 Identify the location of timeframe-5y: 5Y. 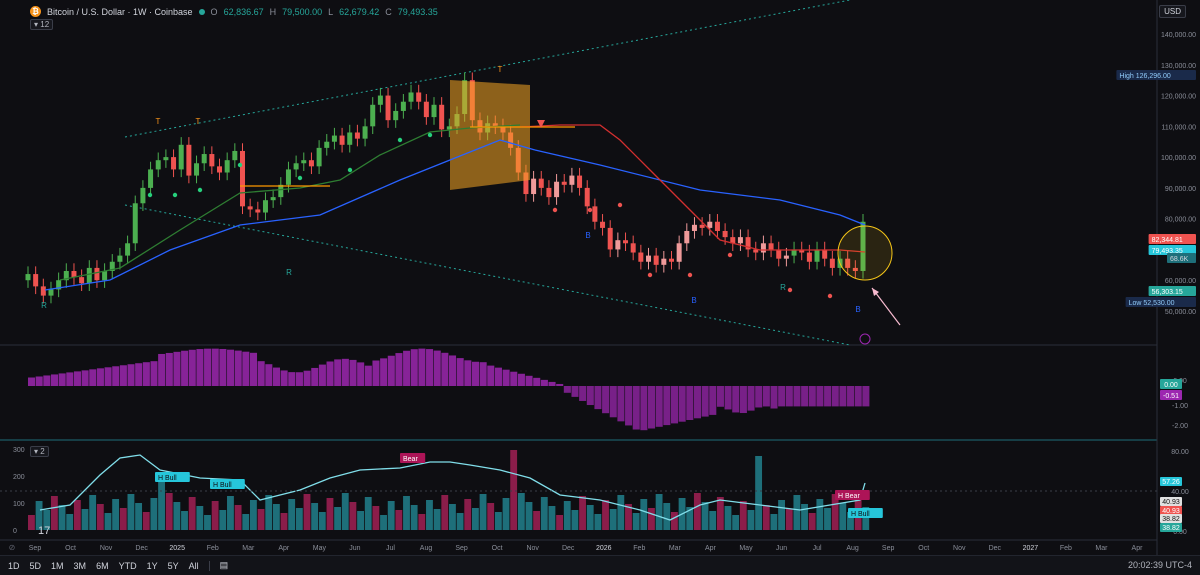
(173, 566).